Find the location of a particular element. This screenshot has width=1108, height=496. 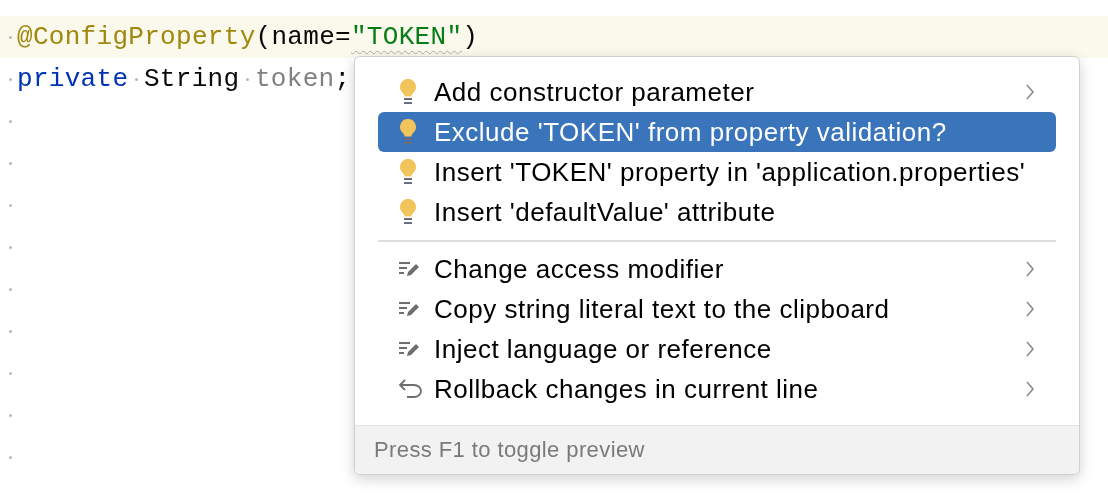

menu-item: Exclude 'TOKEN' from property validation? is located at coordinates (717, 132).